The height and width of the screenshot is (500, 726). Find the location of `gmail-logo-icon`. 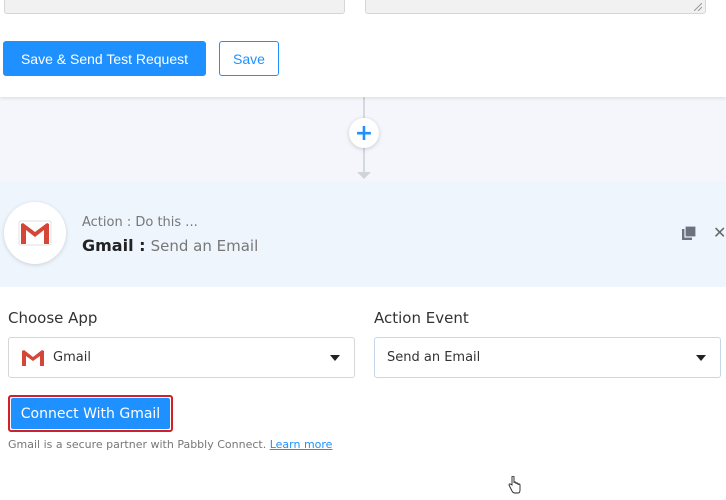

gmail-logo-icon is located at coordinates (35, 233).